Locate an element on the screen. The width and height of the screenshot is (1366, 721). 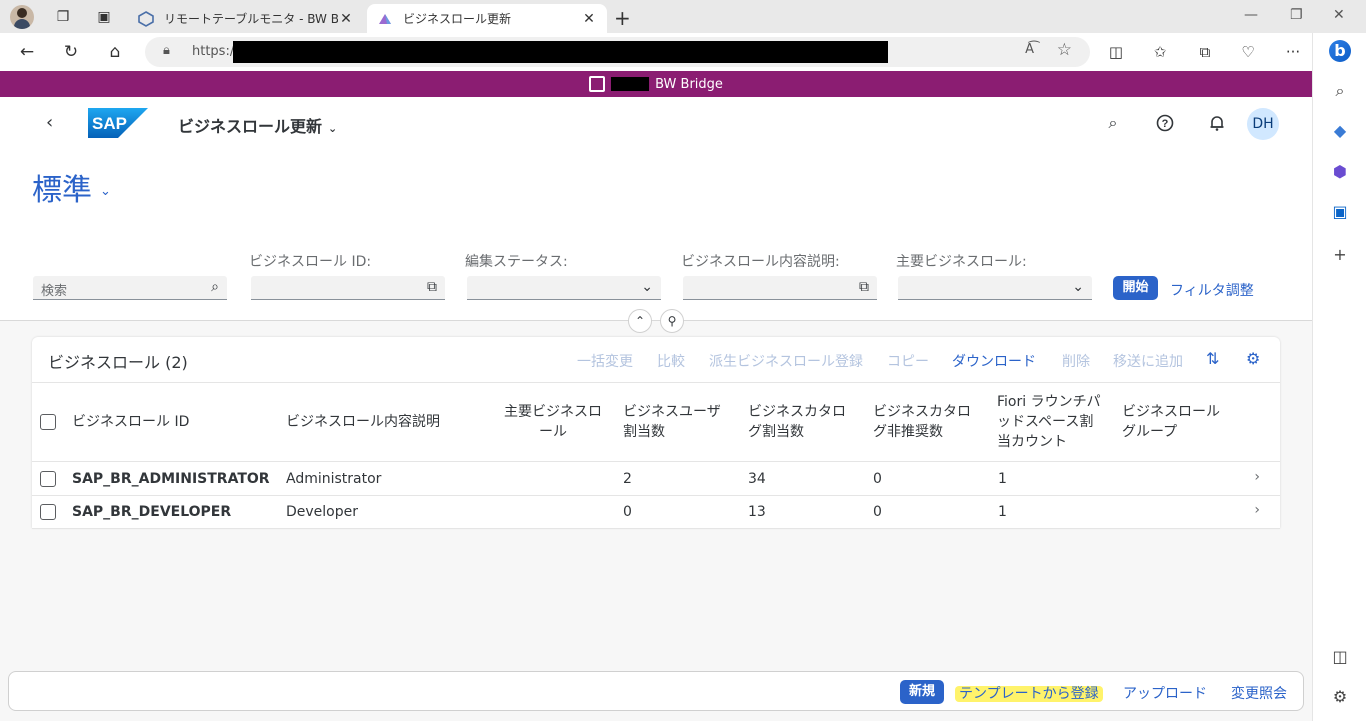
download-button: ダウンロード is located at coordinates (994, 361).